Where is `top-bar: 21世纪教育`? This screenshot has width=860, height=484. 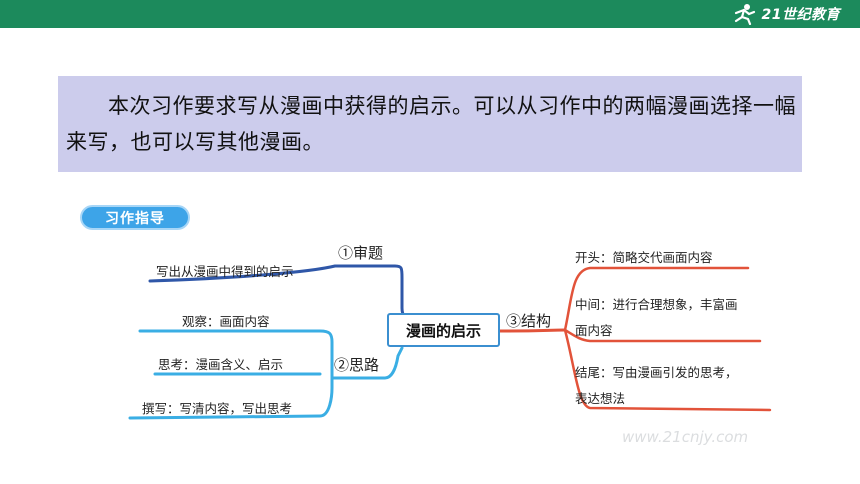
top-bar: 21世纪教育 is located at coordinates (430, 14).